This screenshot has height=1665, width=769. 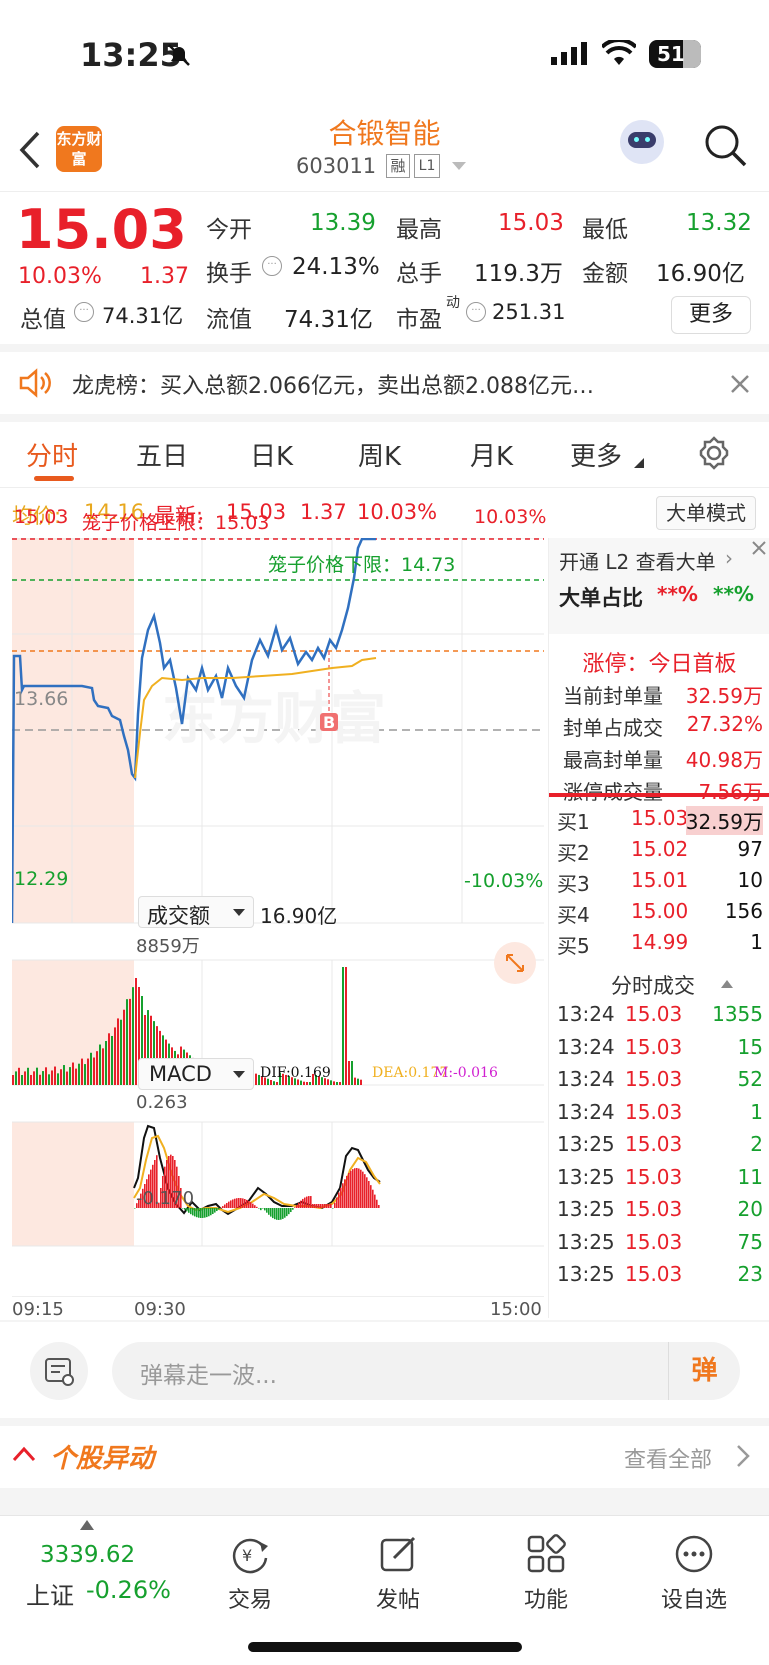 What do you see at coordinates (491, 454) in the screenshot?
I see `tab-month-k: 月K` at bounding box center [491, 454].